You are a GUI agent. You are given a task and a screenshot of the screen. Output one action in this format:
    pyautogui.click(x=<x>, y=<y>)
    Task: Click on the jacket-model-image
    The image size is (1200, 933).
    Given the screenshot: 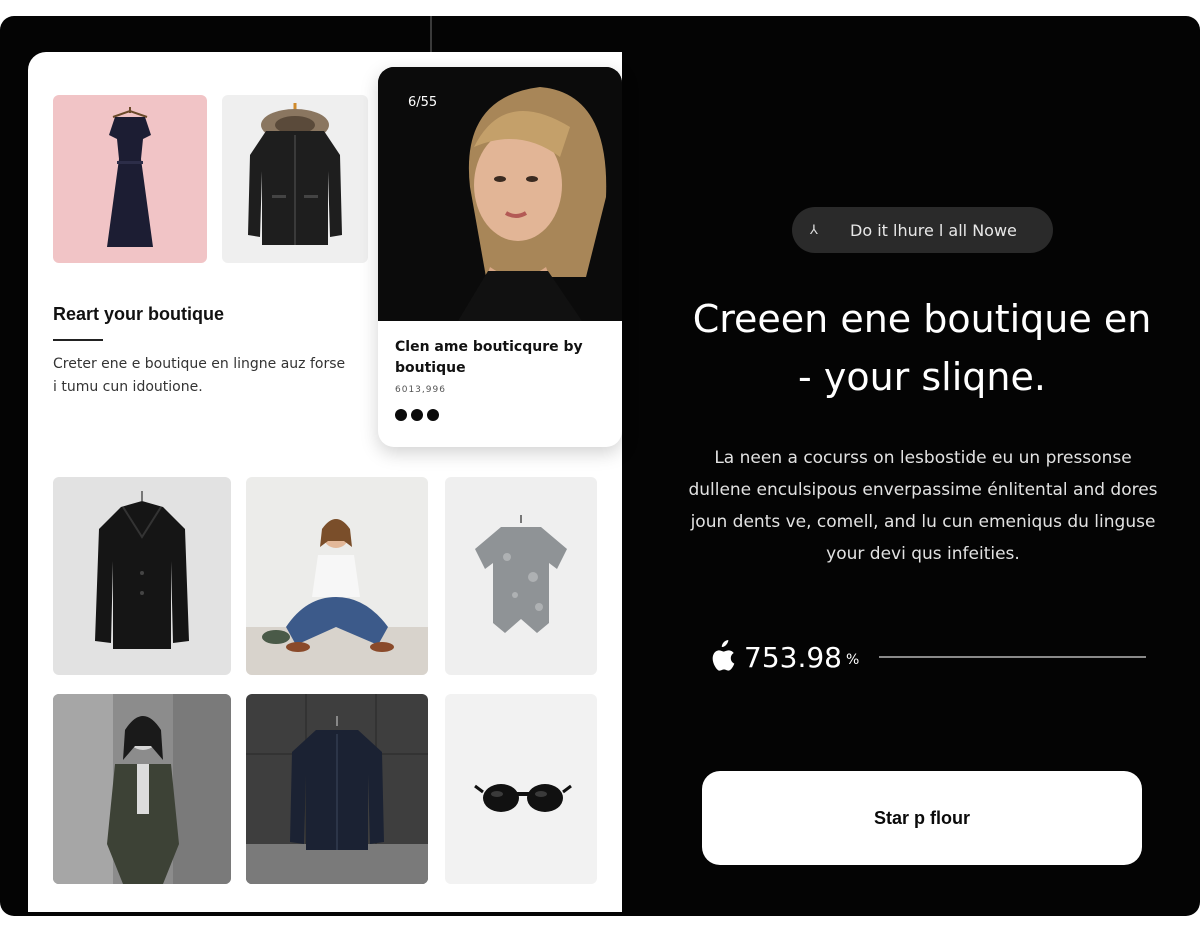 What is the action you would take?
    pyautogui.click(x=142, y=789)
    